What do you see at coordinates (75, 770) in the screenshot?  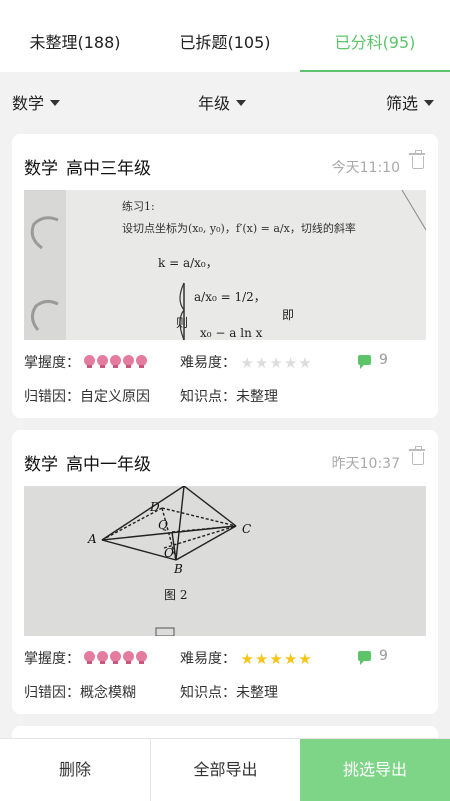 I see `delete-button: 删除` at bounding box center [75, 770].